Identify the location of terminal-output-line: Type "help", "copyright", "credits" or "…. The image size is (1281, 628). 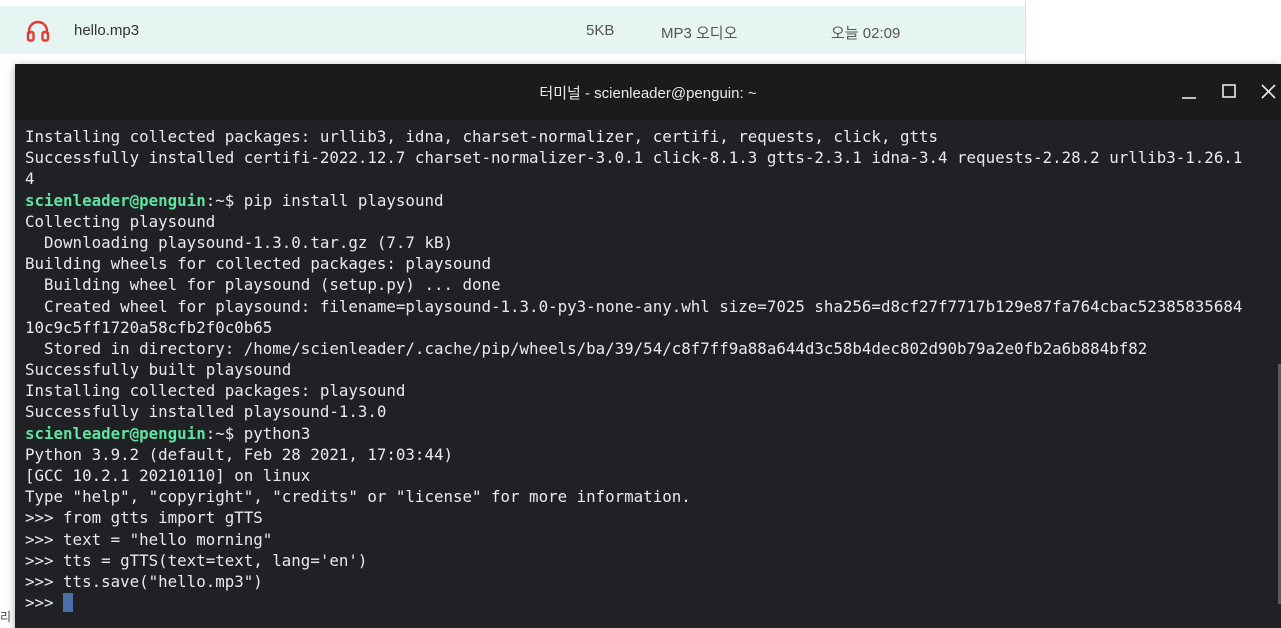
(358, 497).